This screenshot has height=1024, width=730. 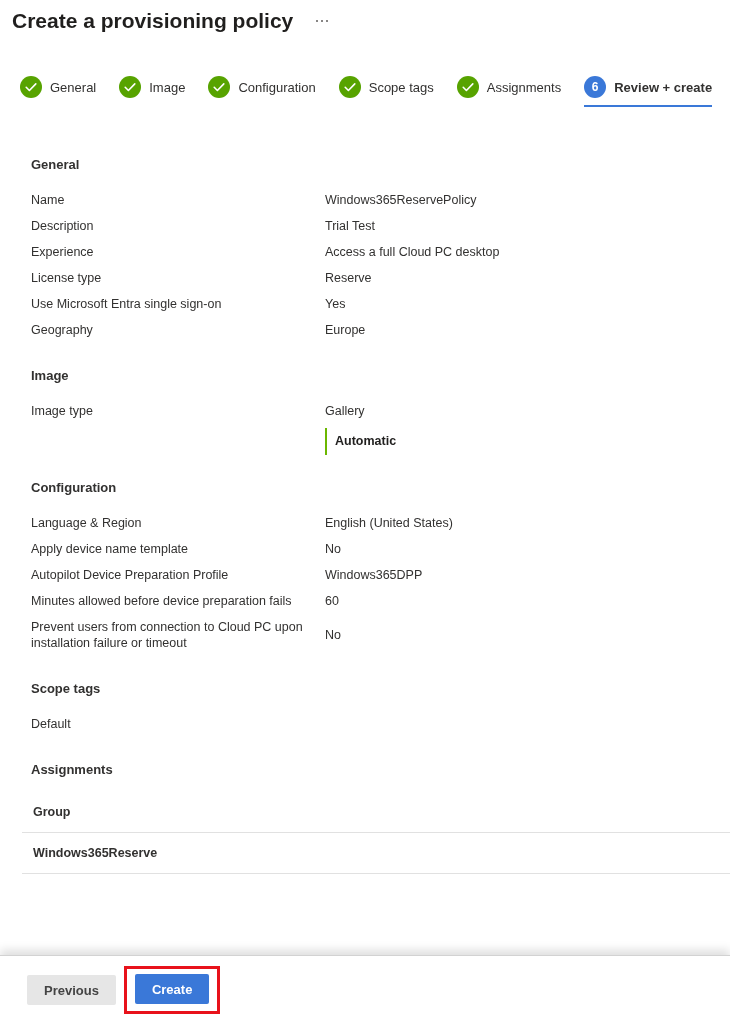 I want to click on previous-button: Previous, so click(x=71, y=990).